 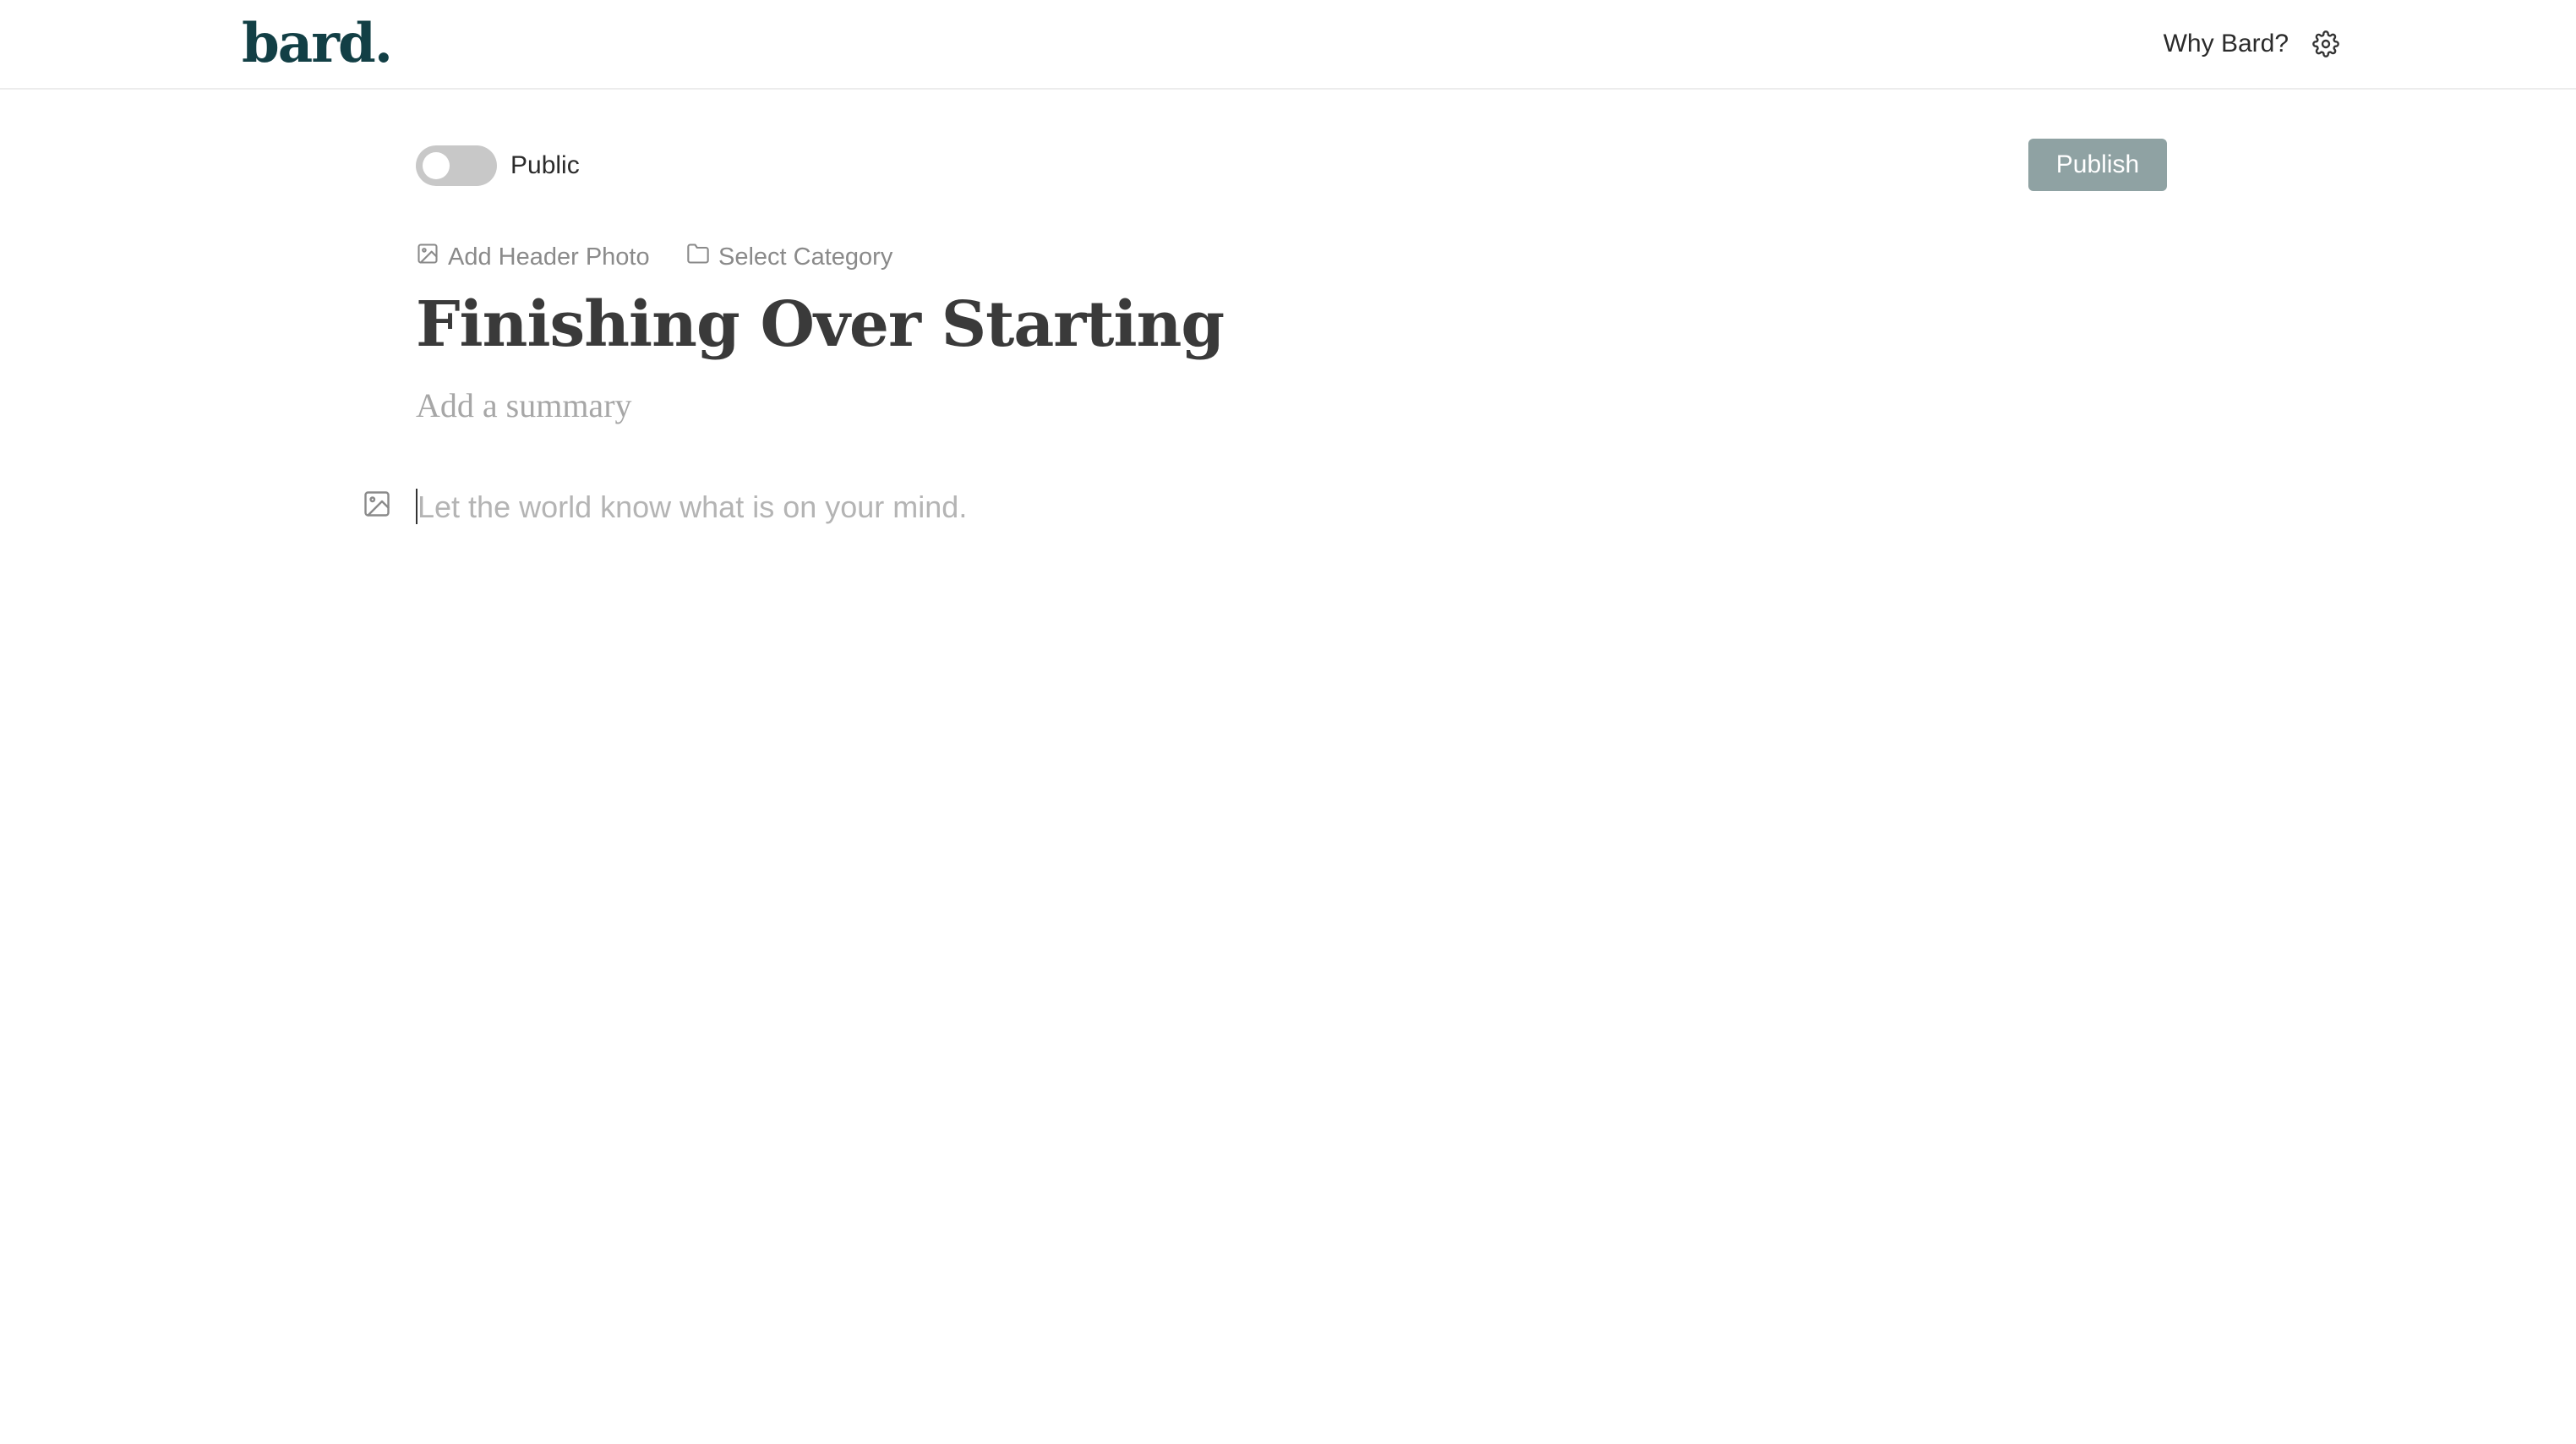 What do you see at coordinates (692, 508) in the screenshot?
I see `post-body-editor: Let the world know what is on your mind.` at bounding box center [692, 508].